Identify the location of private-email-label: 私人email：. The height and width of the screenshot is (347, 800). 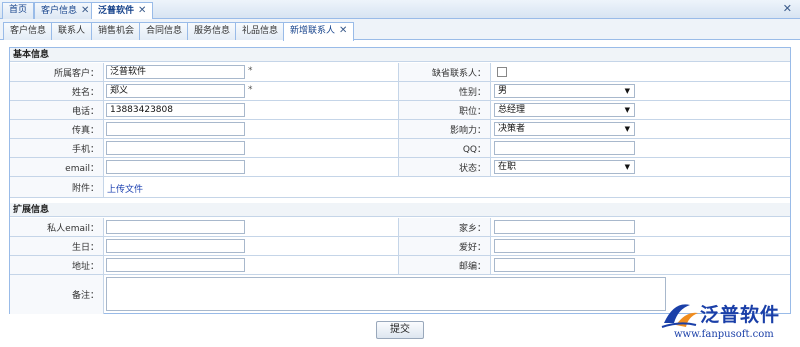
(57, 227).